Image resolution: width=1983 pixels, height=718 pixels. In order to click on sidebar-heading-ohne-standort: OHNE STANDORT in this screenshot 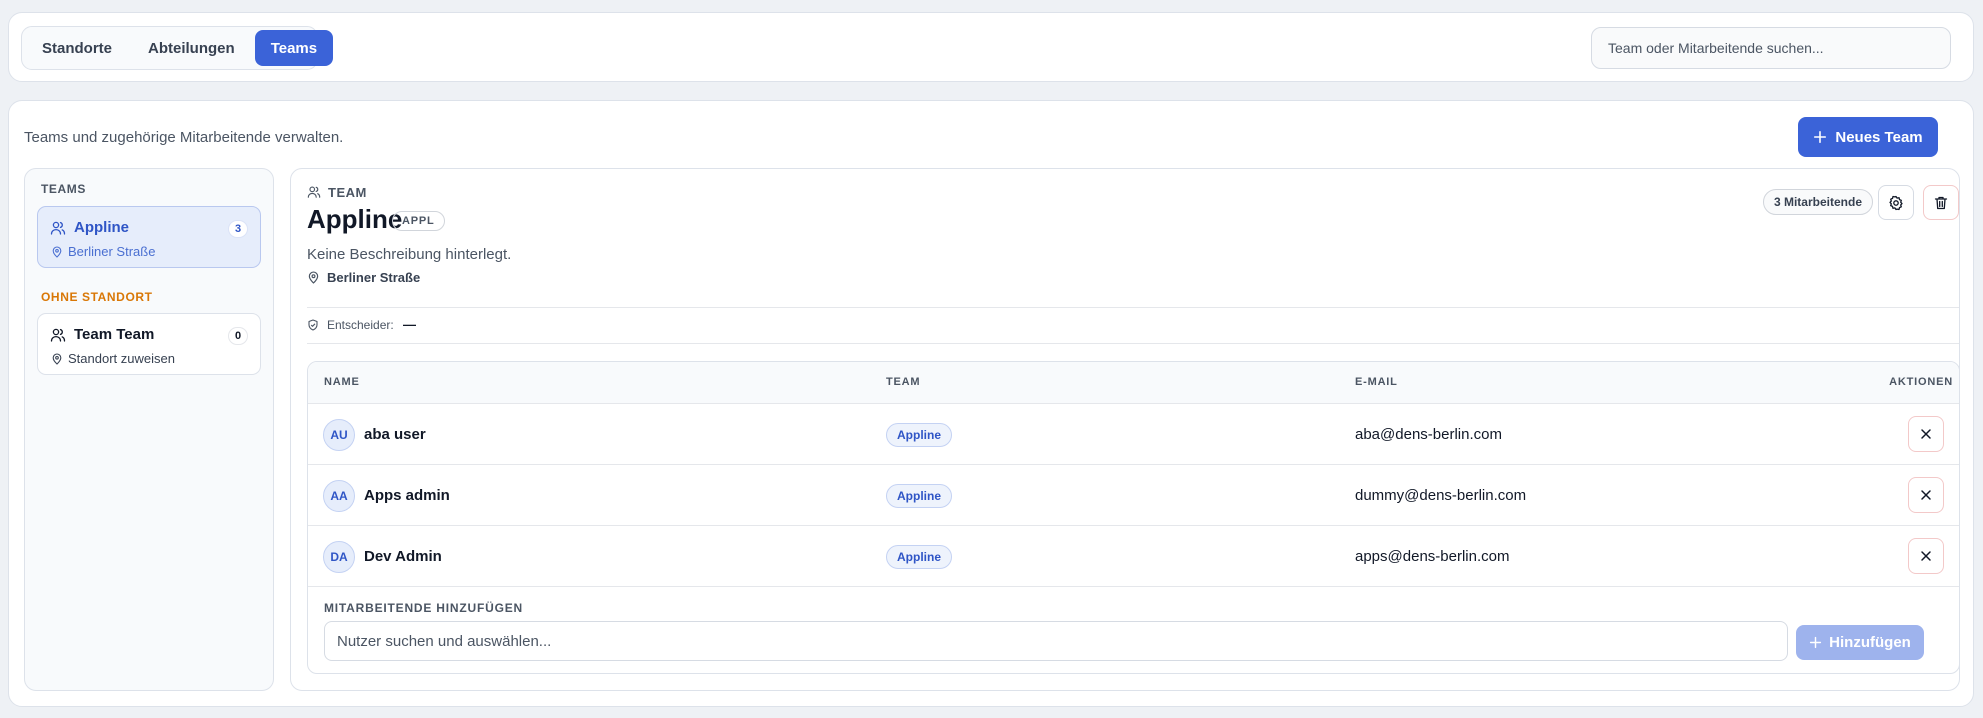, I will do `click(97, 297)`.